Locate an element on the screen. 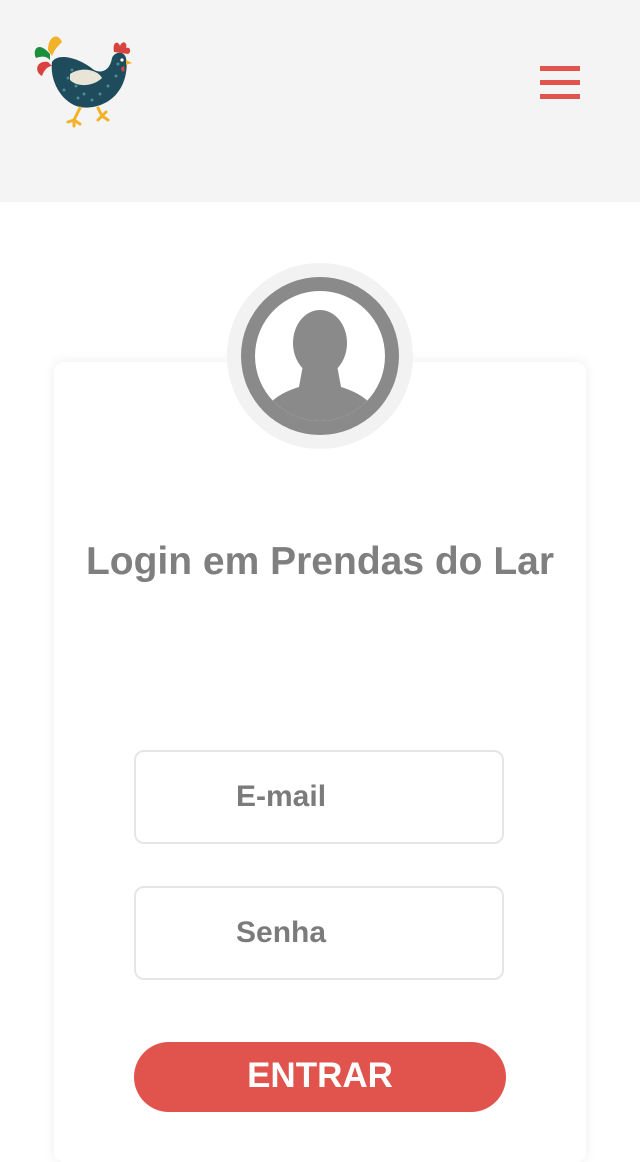  login-submit-button: ENTRAR is located at coordinates (320, 1077).